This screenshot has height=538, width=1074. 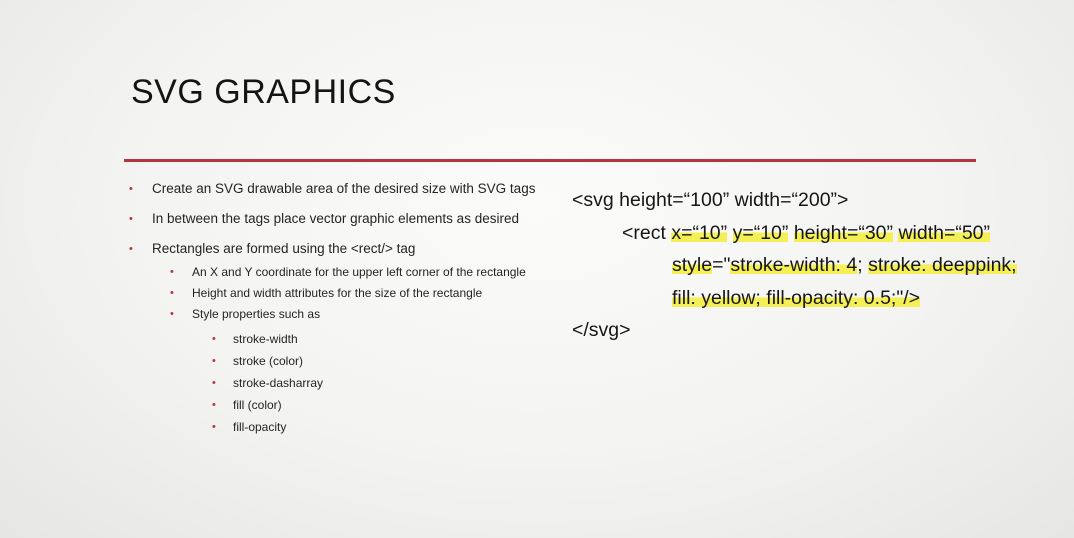 What do you see at coordinates (257, 405) in the screenshot?
I see `bullet-text: fill (color)` at bounding box center [257, 405].